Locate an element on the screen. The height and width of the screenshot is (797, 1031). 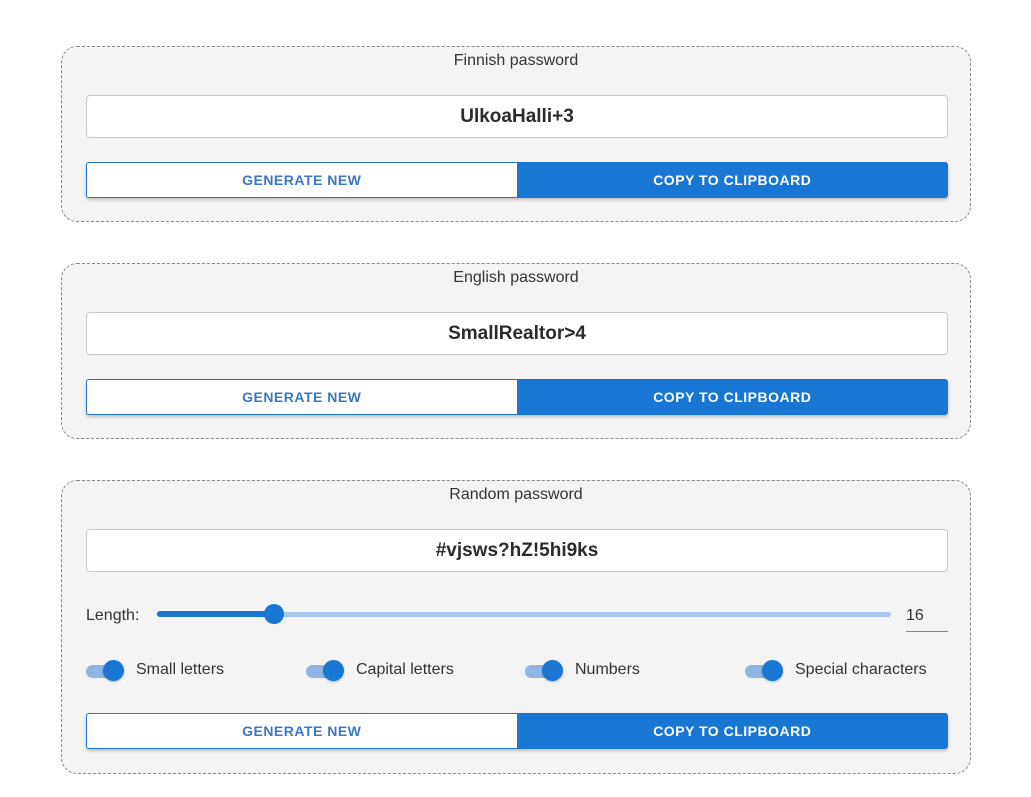
capital-letters-option: Capital letters is located at coordinates (380, 670).